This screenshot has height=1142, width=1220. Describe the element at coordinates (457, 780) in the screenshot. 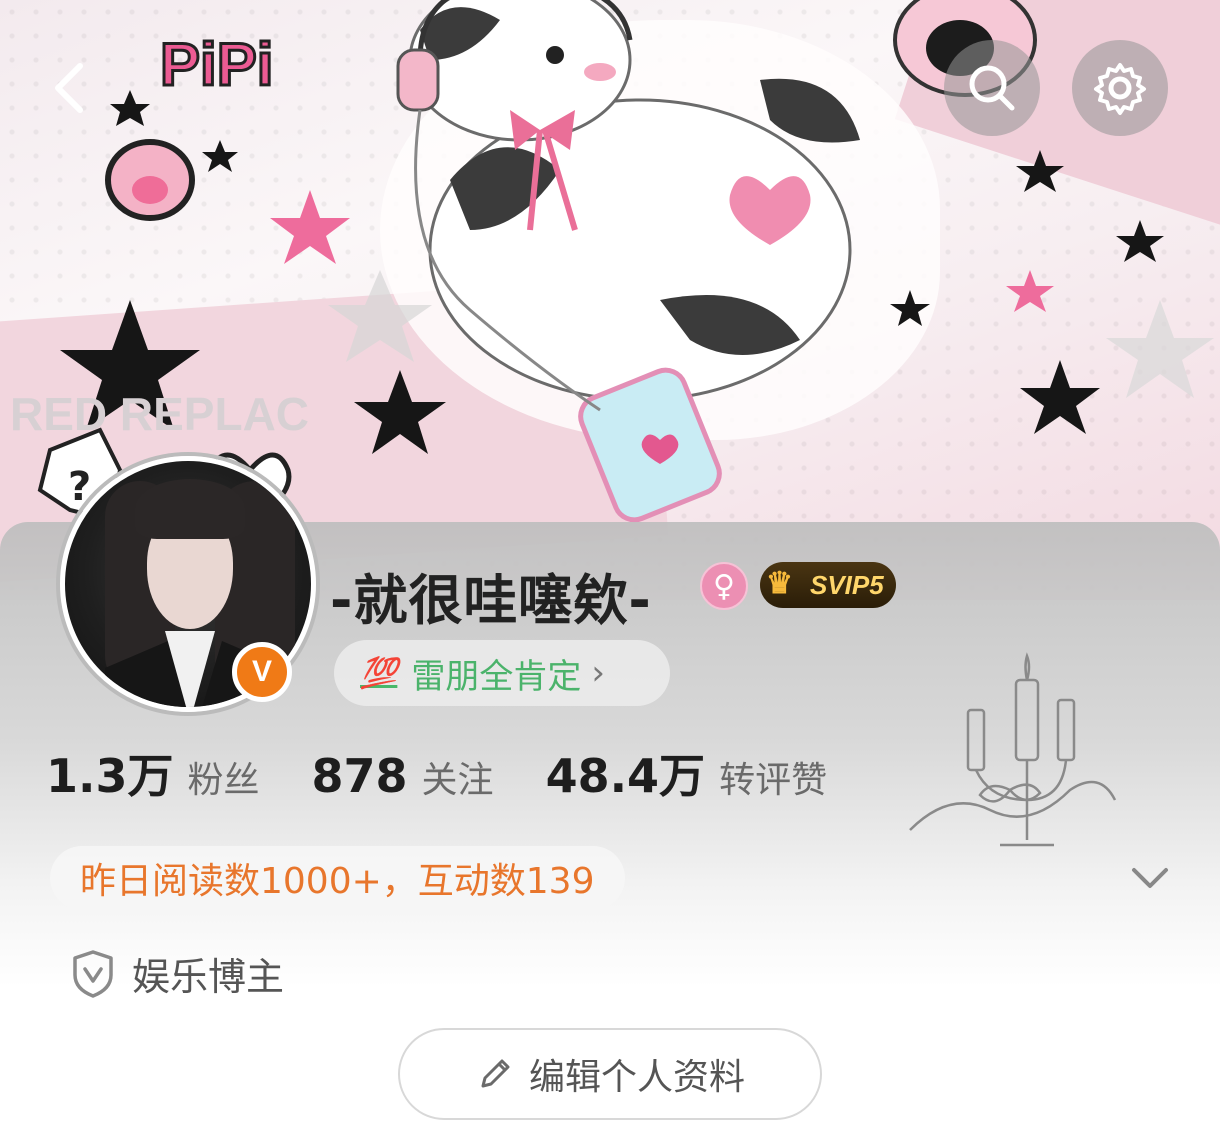

I see `stat-label: 关注` at that location.